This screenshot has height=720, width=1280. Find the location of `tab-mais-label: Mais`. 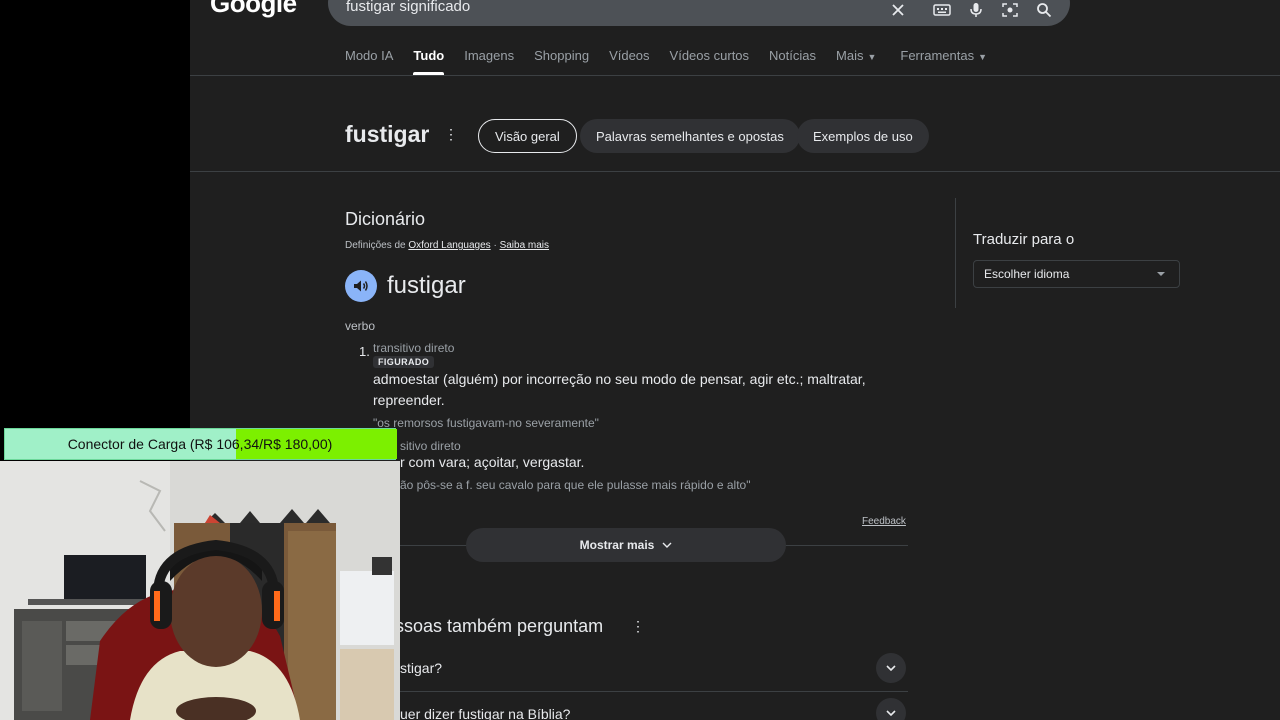

tab-mais-label: Mais is located at coordinates (850, 55).